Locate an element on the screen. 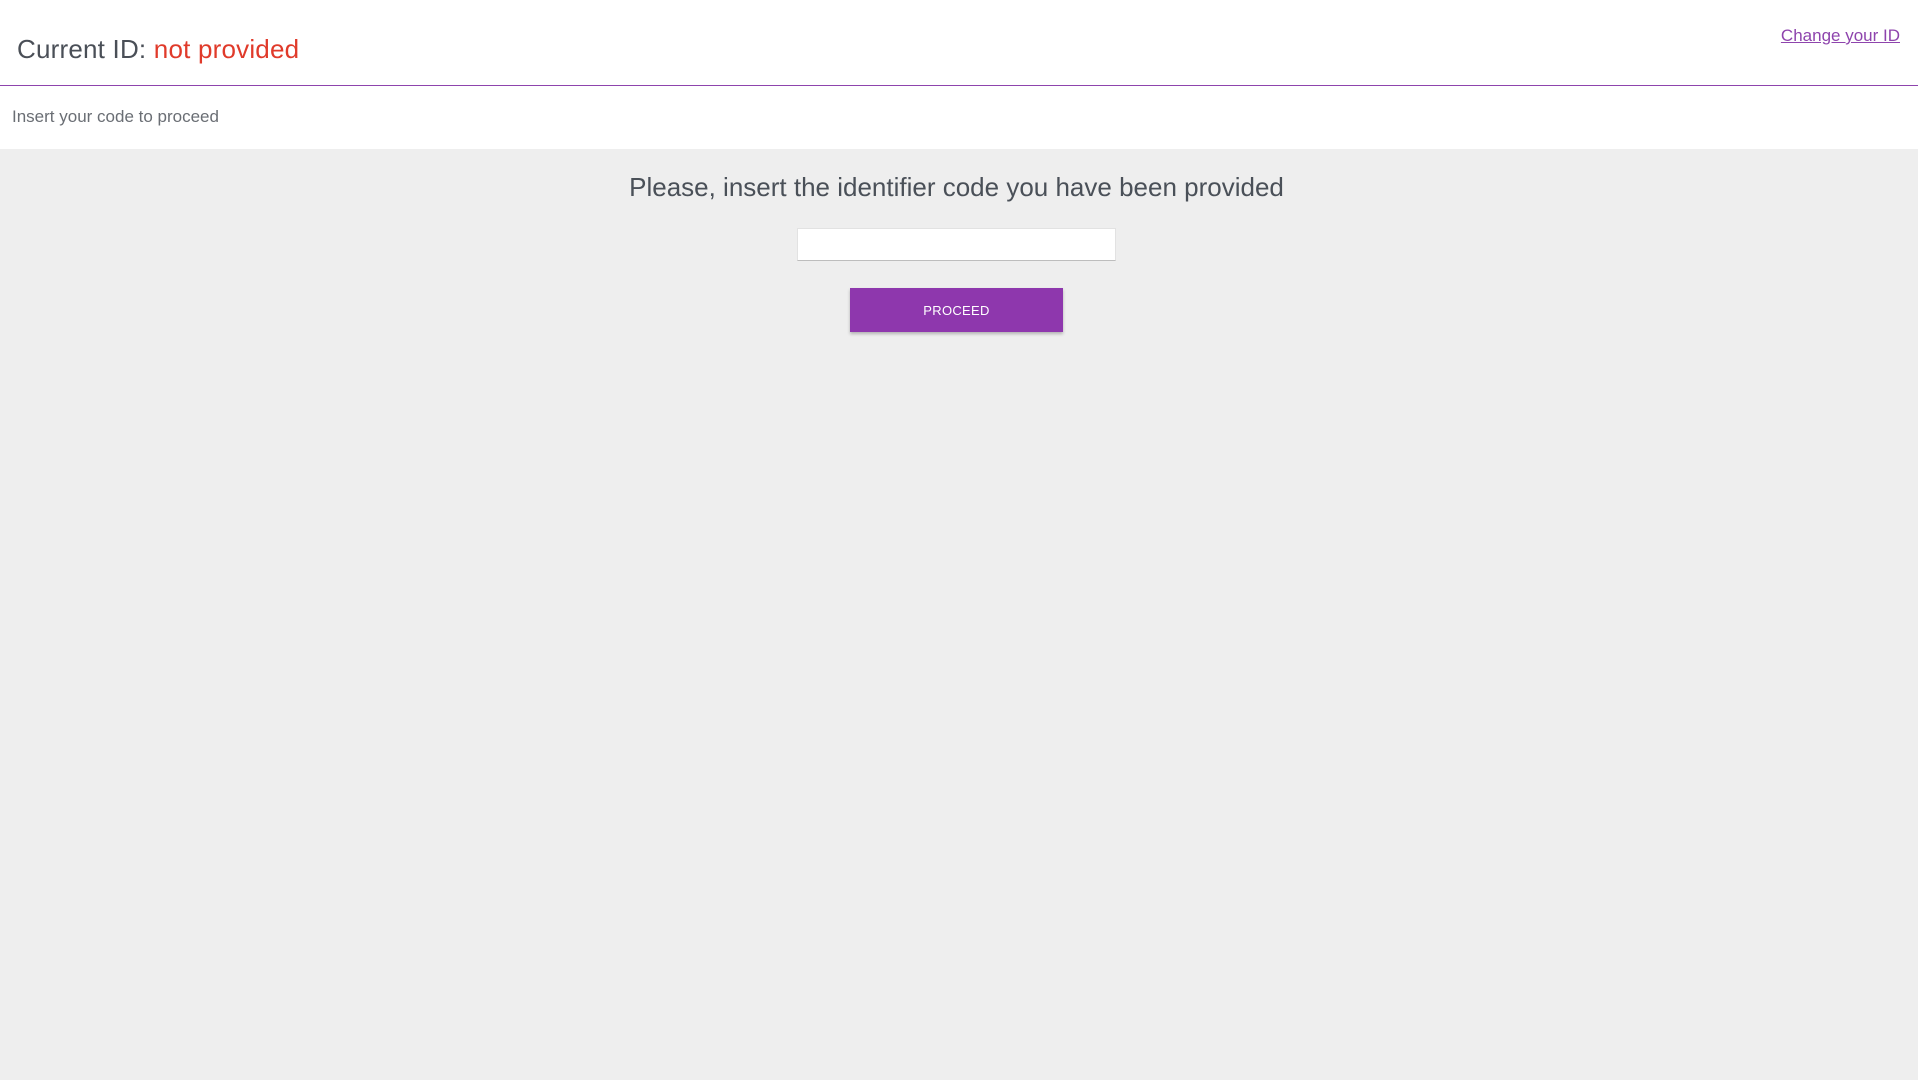 The image size is (1920, 1080). subheader: Insert your code to proceed is located at coordinates (959, 118).